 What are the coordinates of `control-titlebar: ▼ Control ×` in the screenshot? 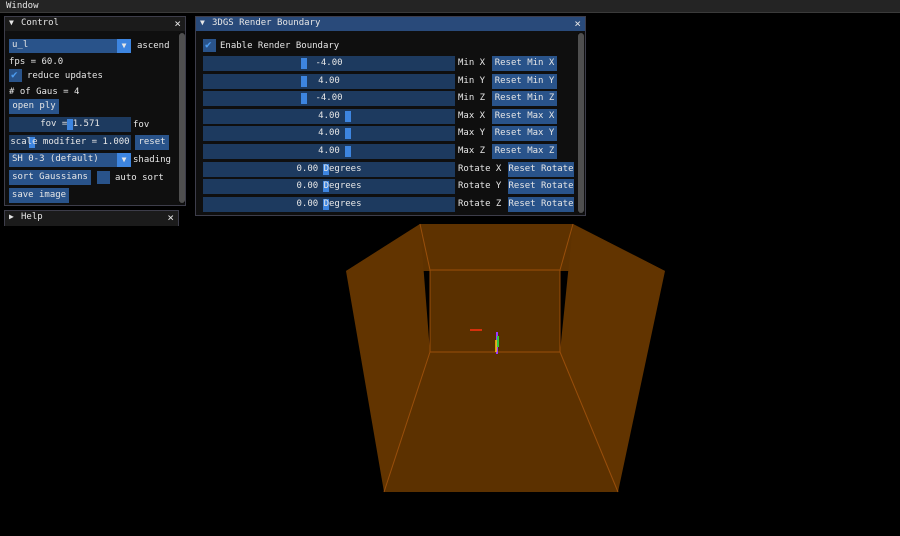 It's located at (95, 24).